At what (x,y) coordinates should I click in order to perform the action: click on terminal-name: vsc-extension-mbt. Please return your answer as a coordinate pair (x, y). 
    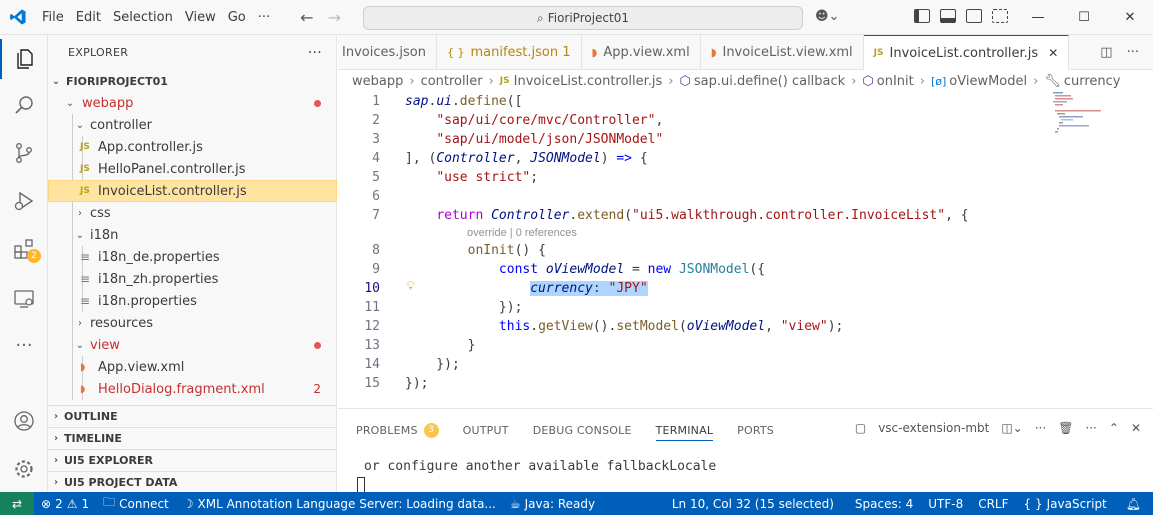
    Looking at the image, I should click on (933, 428).